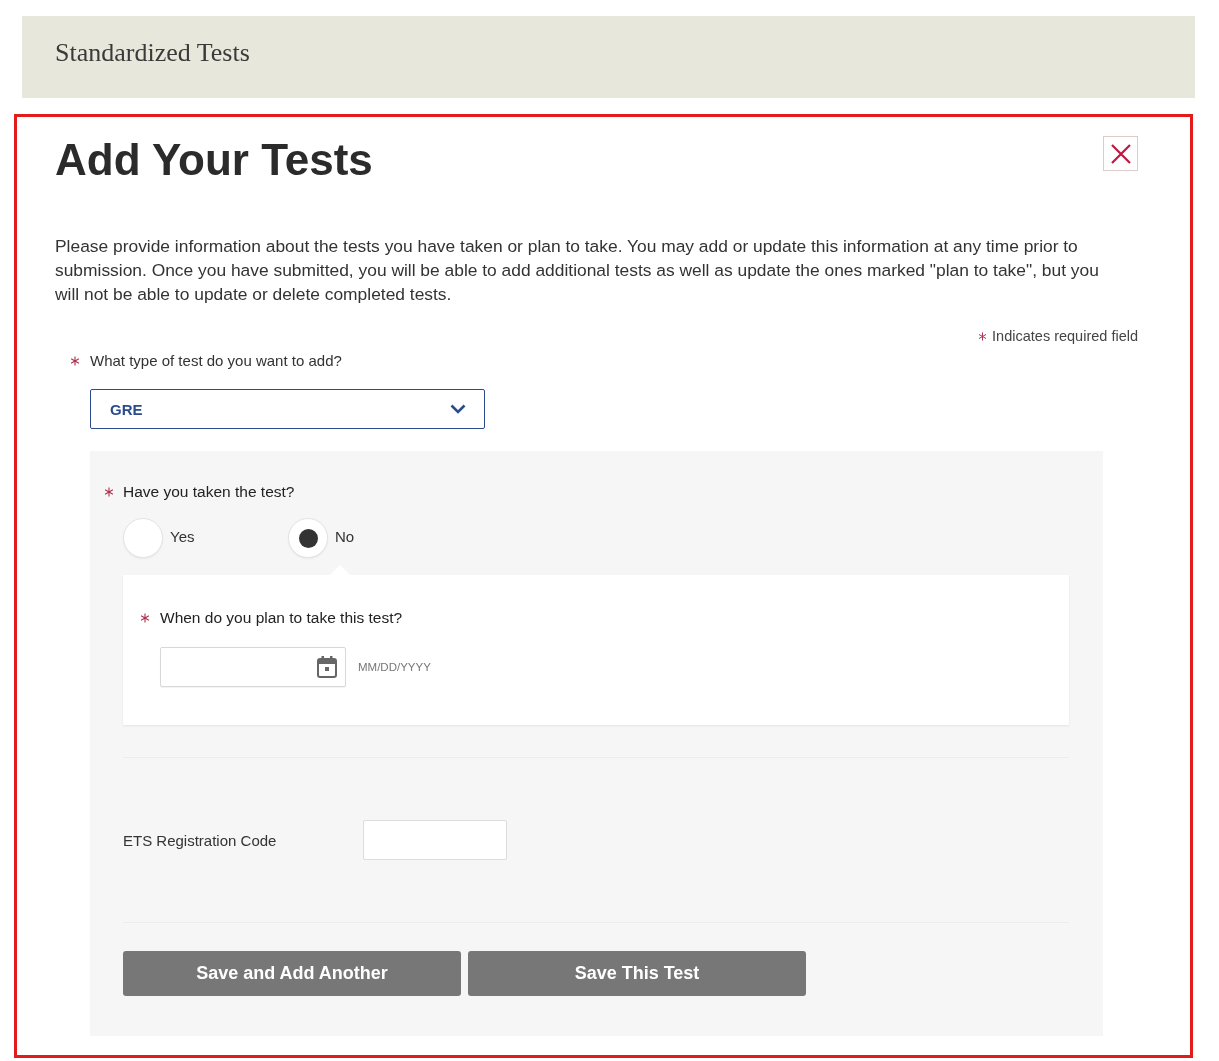 The width and height of the screenshot is (1219, 1061). What do you see at coordinates (345, 536) in the screenshot?
I see `radio-label: No` at bounding box center [345, 536].